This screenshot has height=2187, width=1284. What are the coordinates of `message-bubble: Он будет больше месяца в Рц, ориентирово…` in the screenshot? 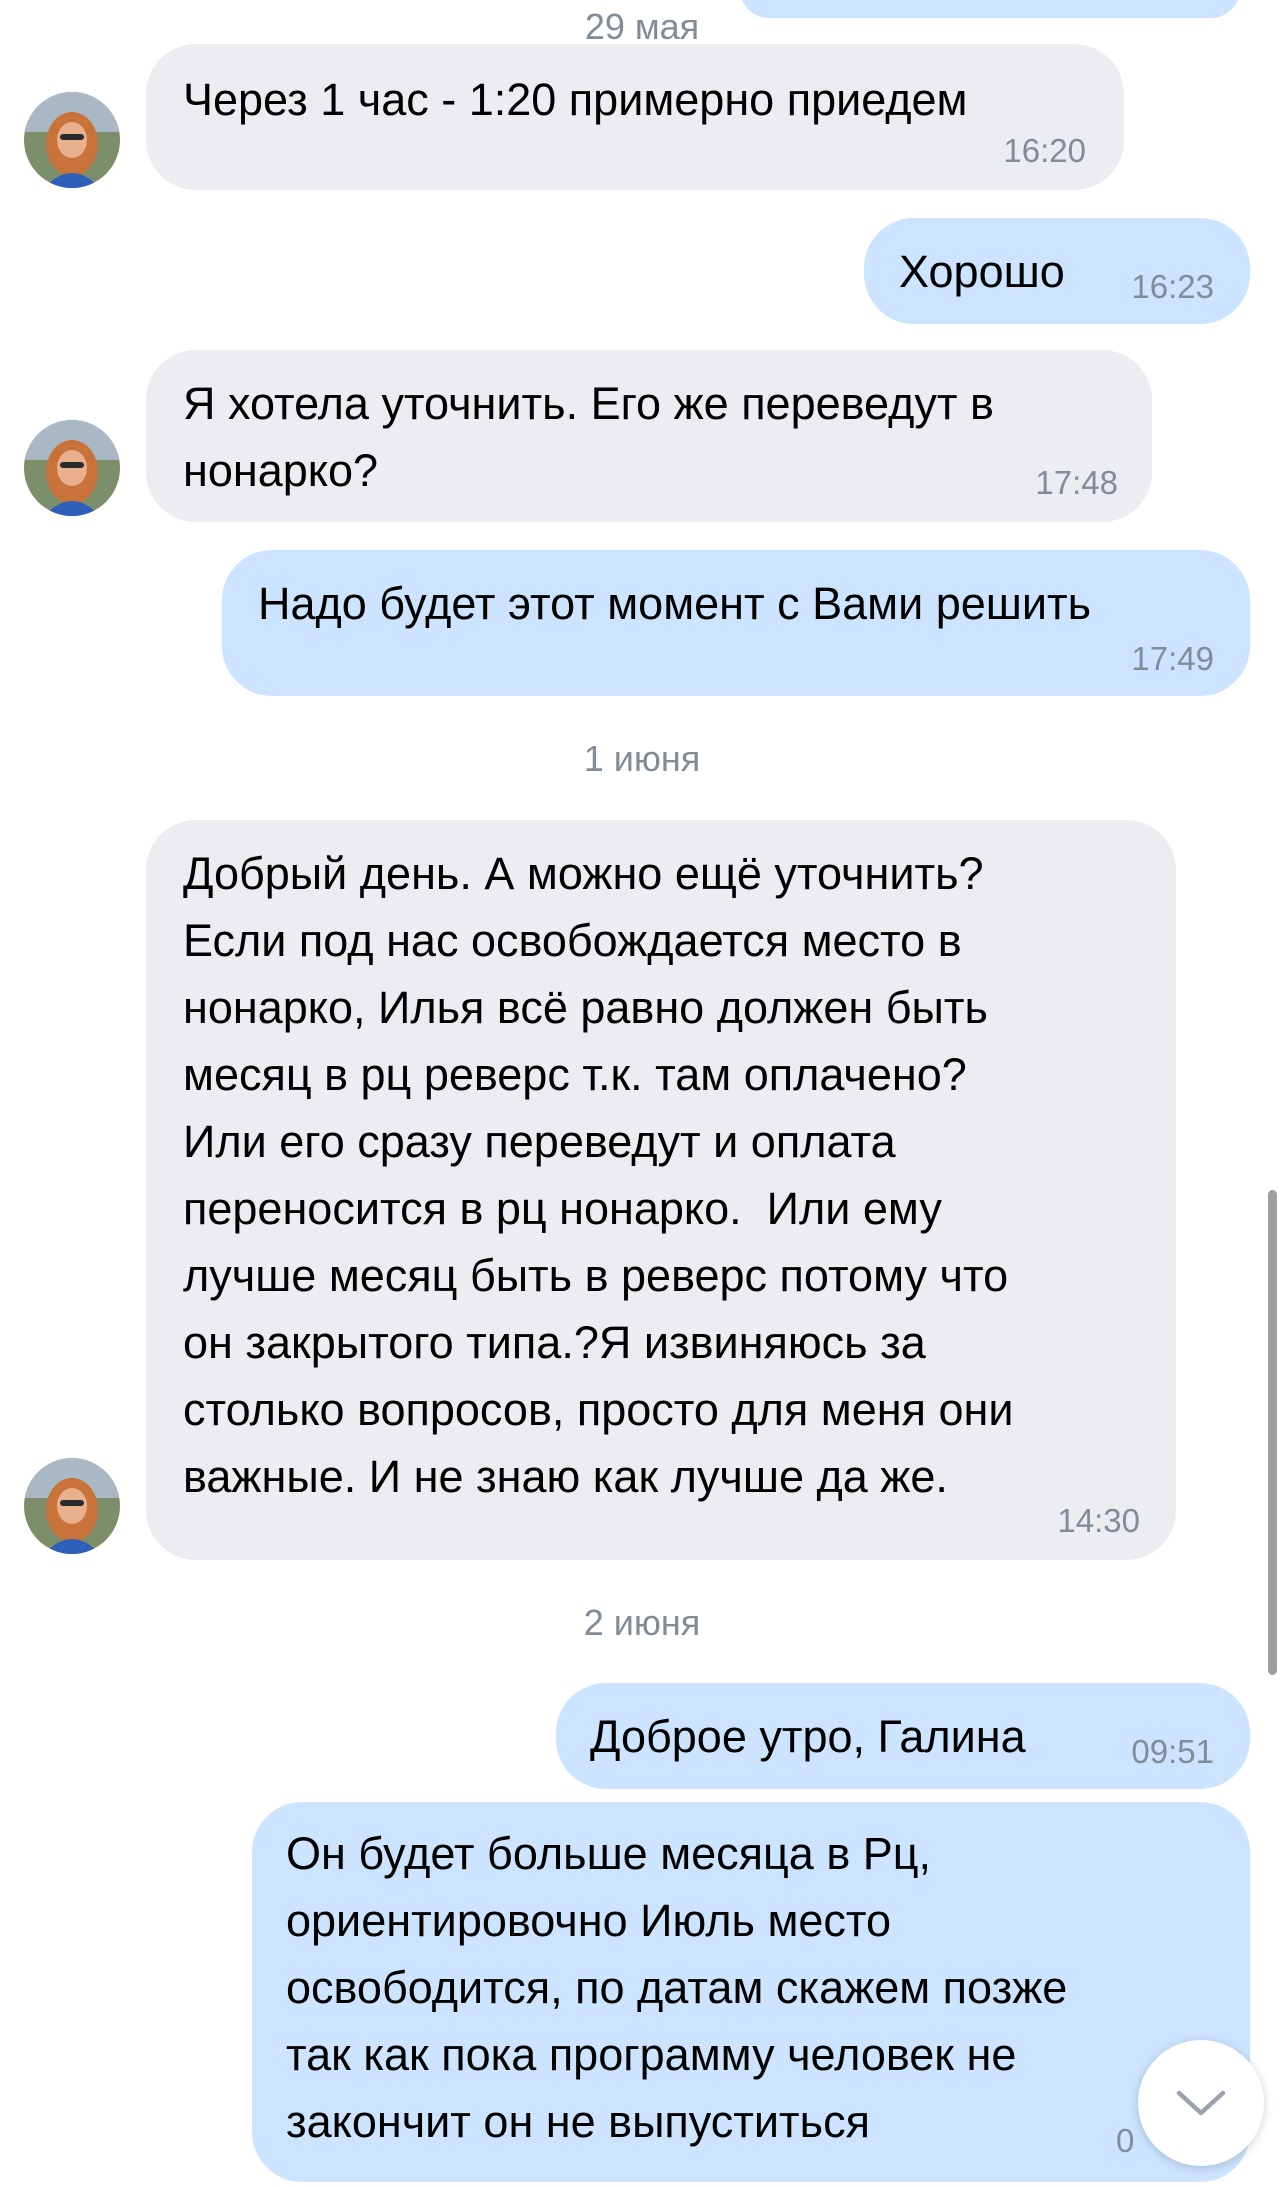 It's located at (751, 1992).